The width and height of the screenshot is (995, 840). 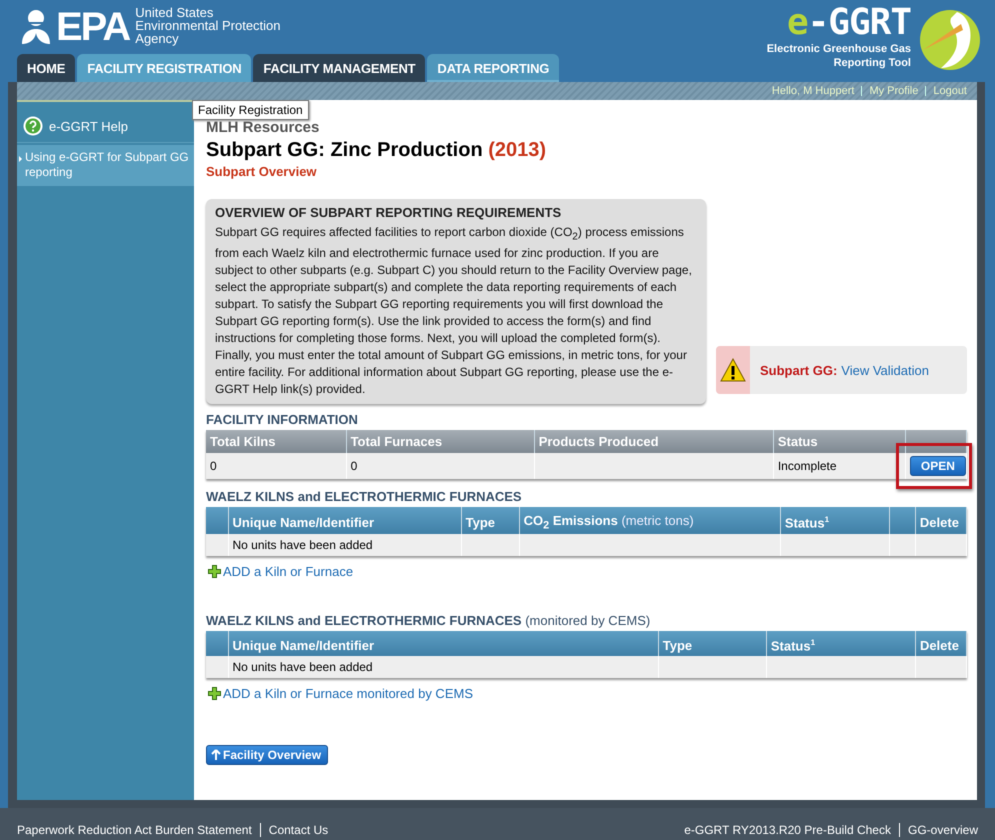 I want to click on sidebar-item: Using e-GGRT for Subpart GG reporting, so click(x=105, y=165).